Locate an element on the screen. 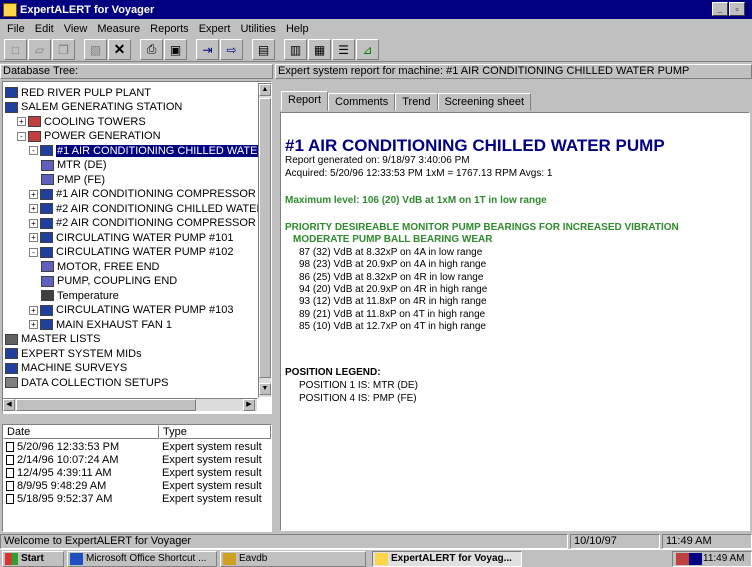  tree-node: MASTER LISTS is located at coordinates (52, 339).